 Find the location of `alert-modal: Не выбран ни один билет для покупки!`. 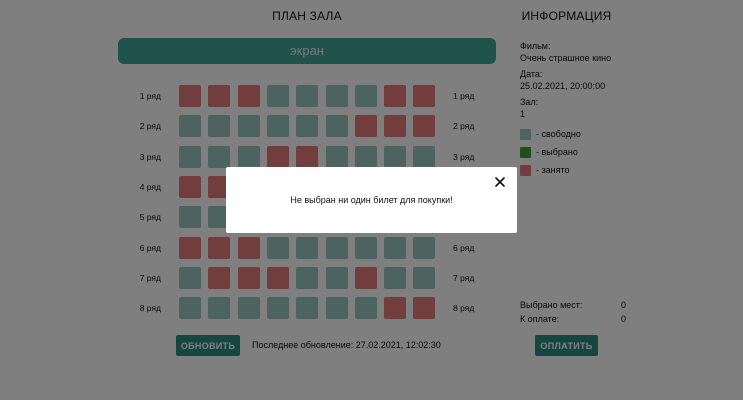

alert-modal: Не выбран ни один билет для покупки! is located at coordinates (371, 200).